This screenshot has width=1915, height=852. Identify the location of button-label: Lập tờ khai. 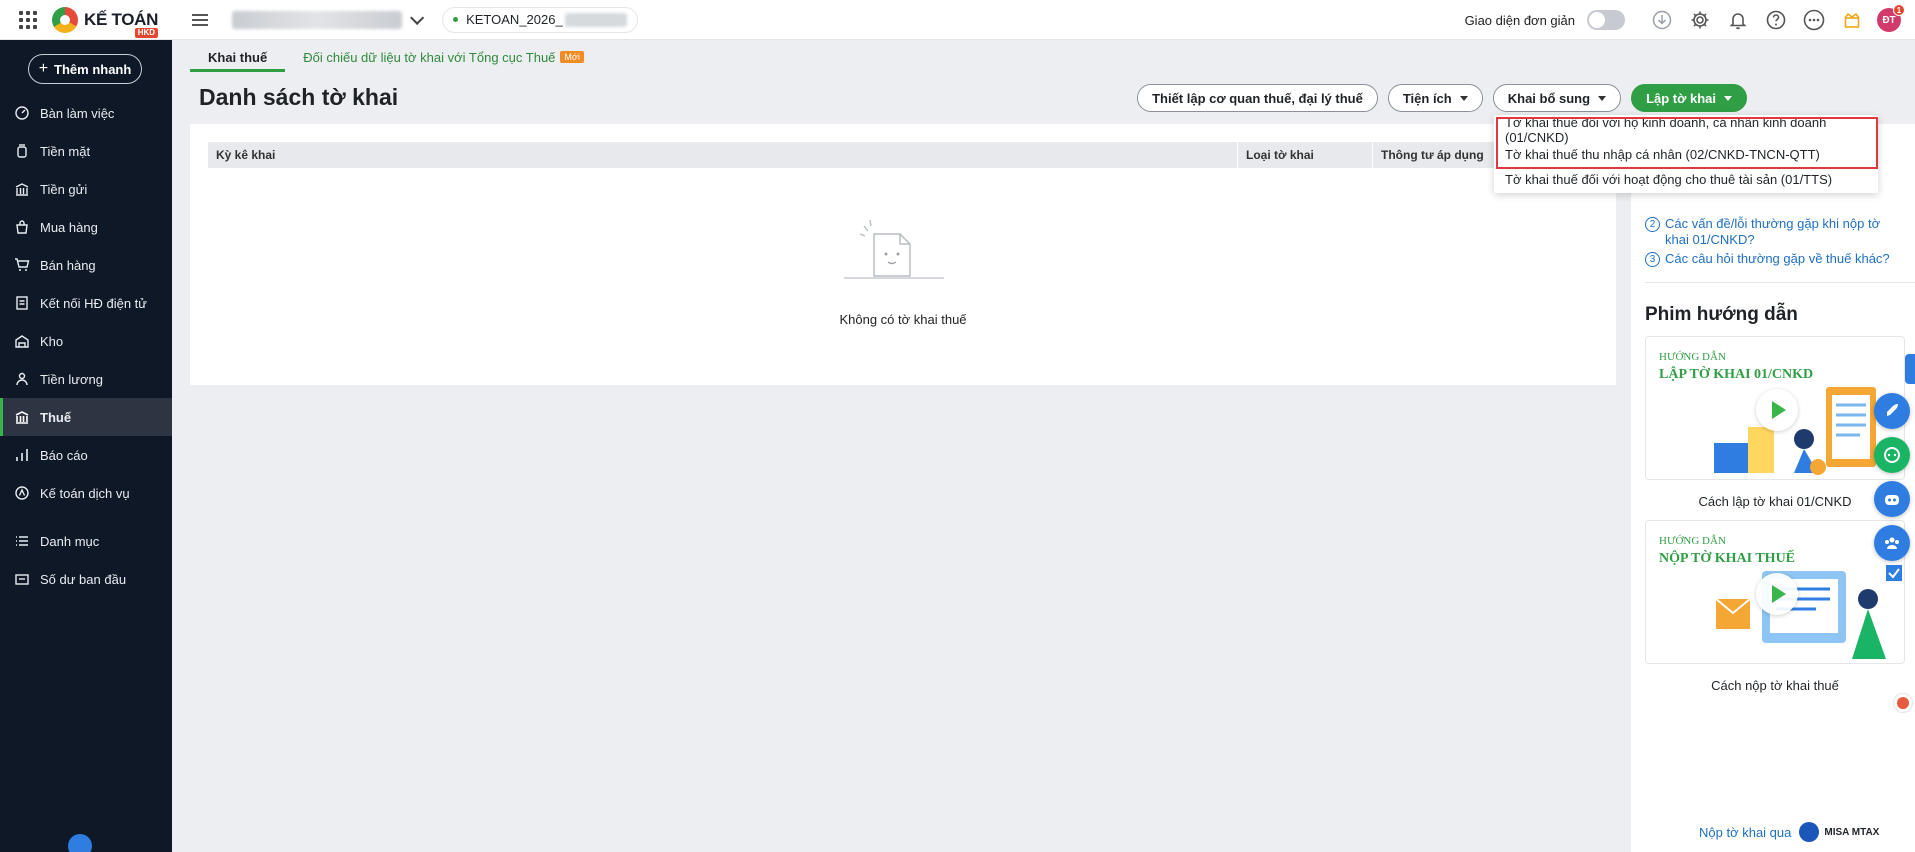
(1681, 98).